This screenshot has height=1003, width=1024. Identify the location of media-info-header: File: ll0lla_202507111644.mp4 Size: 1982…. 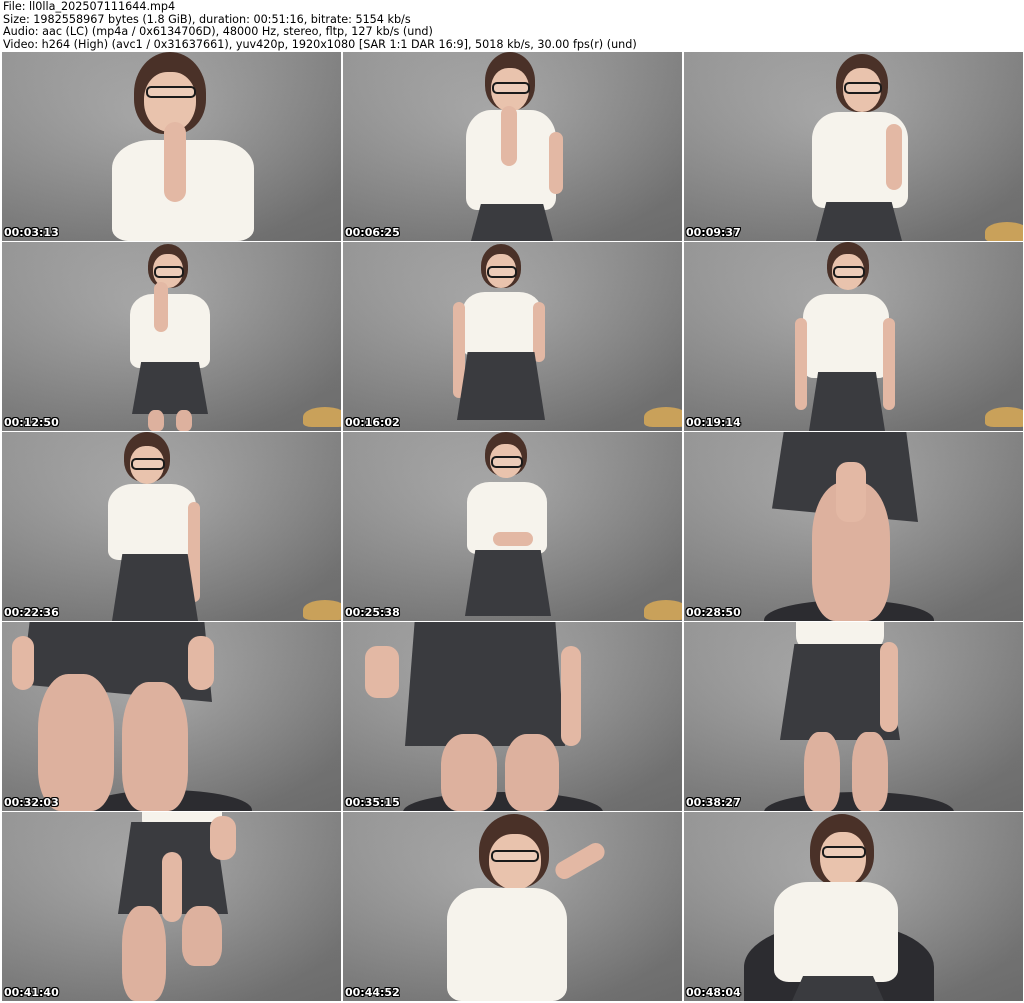
(512, 26).